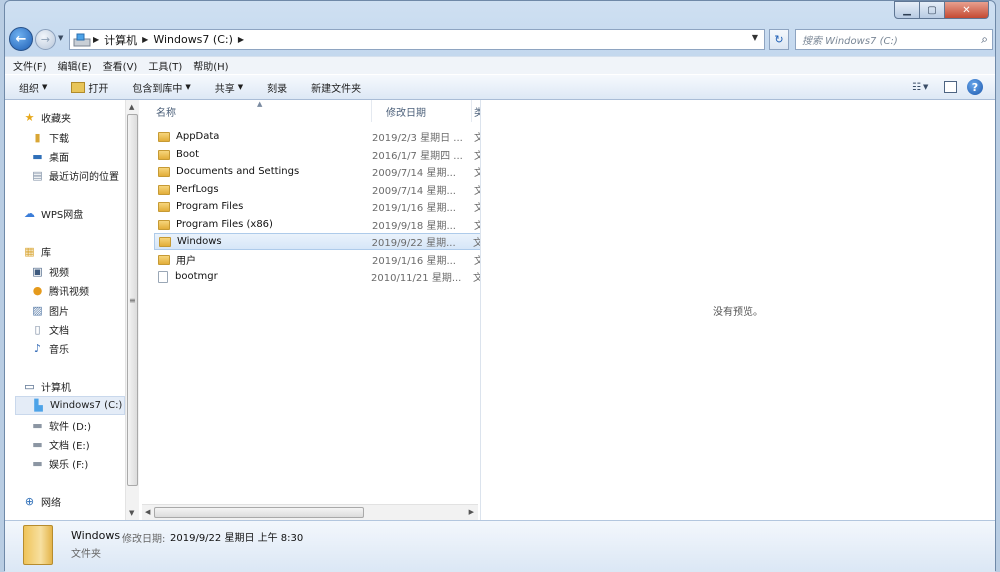  I want to click on menu-edit: 编辑(E), so click(75, 65).